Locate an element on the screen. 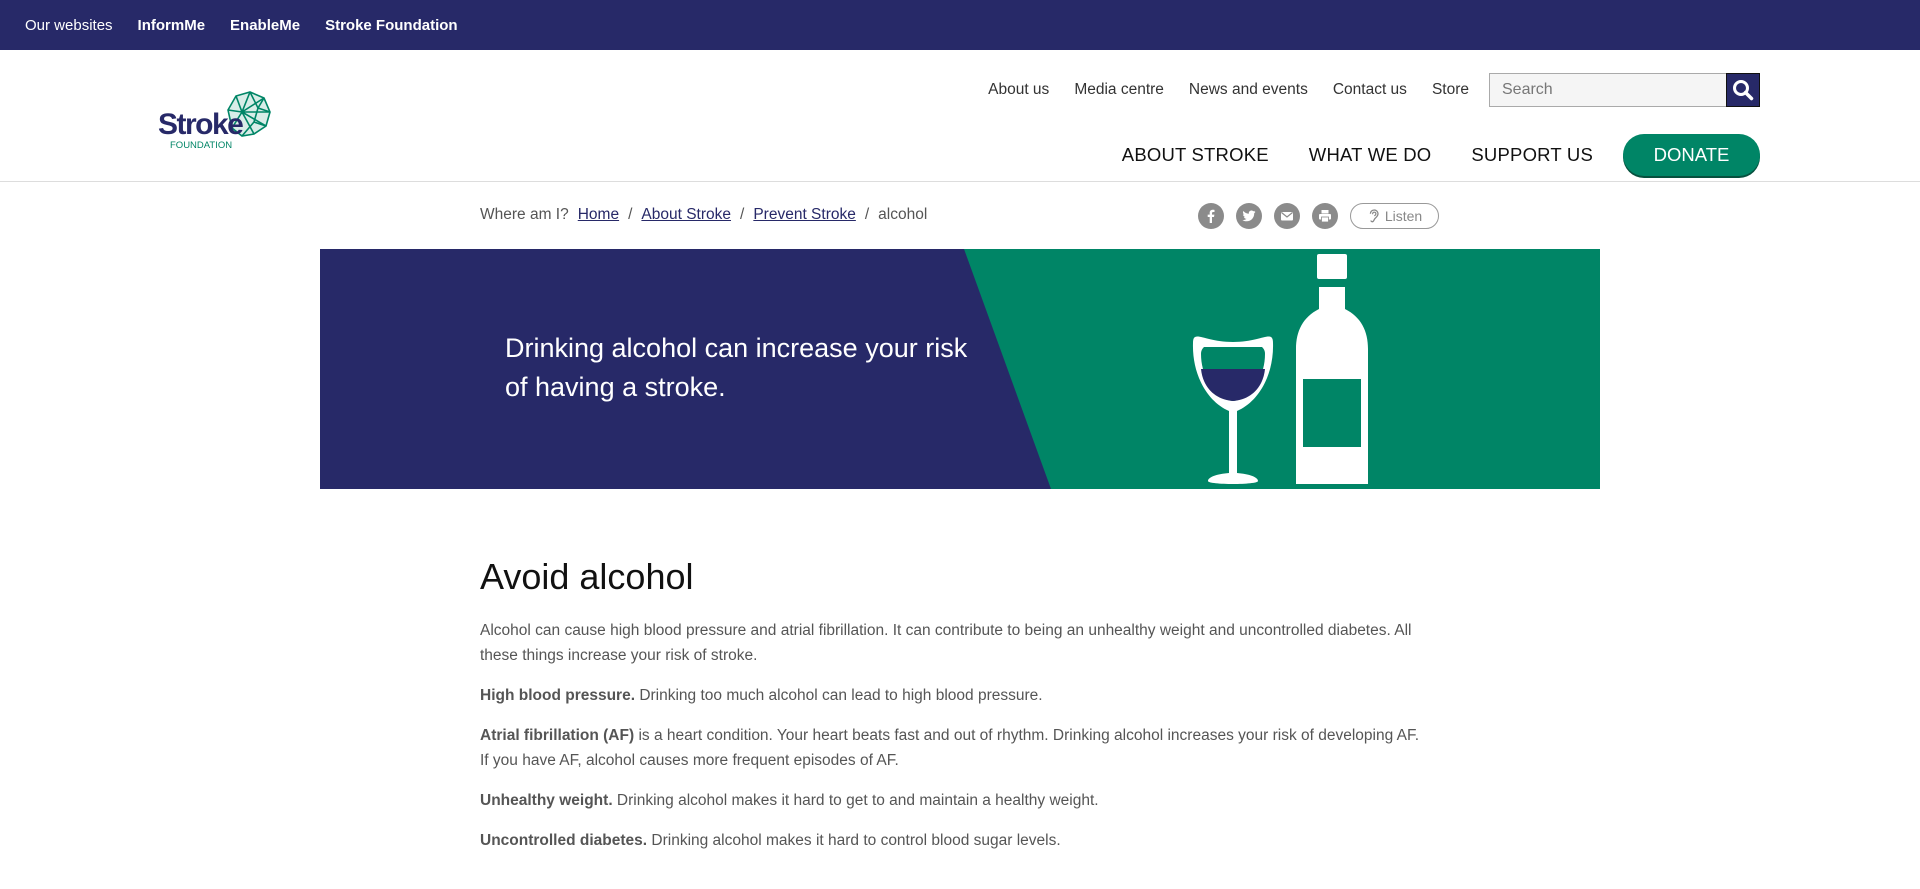 Image resolution: width=1920 pixels, height=889 pixels. stroke-foundation-logo: Stroke FOUNDATION is located at coordinates (215, 123).